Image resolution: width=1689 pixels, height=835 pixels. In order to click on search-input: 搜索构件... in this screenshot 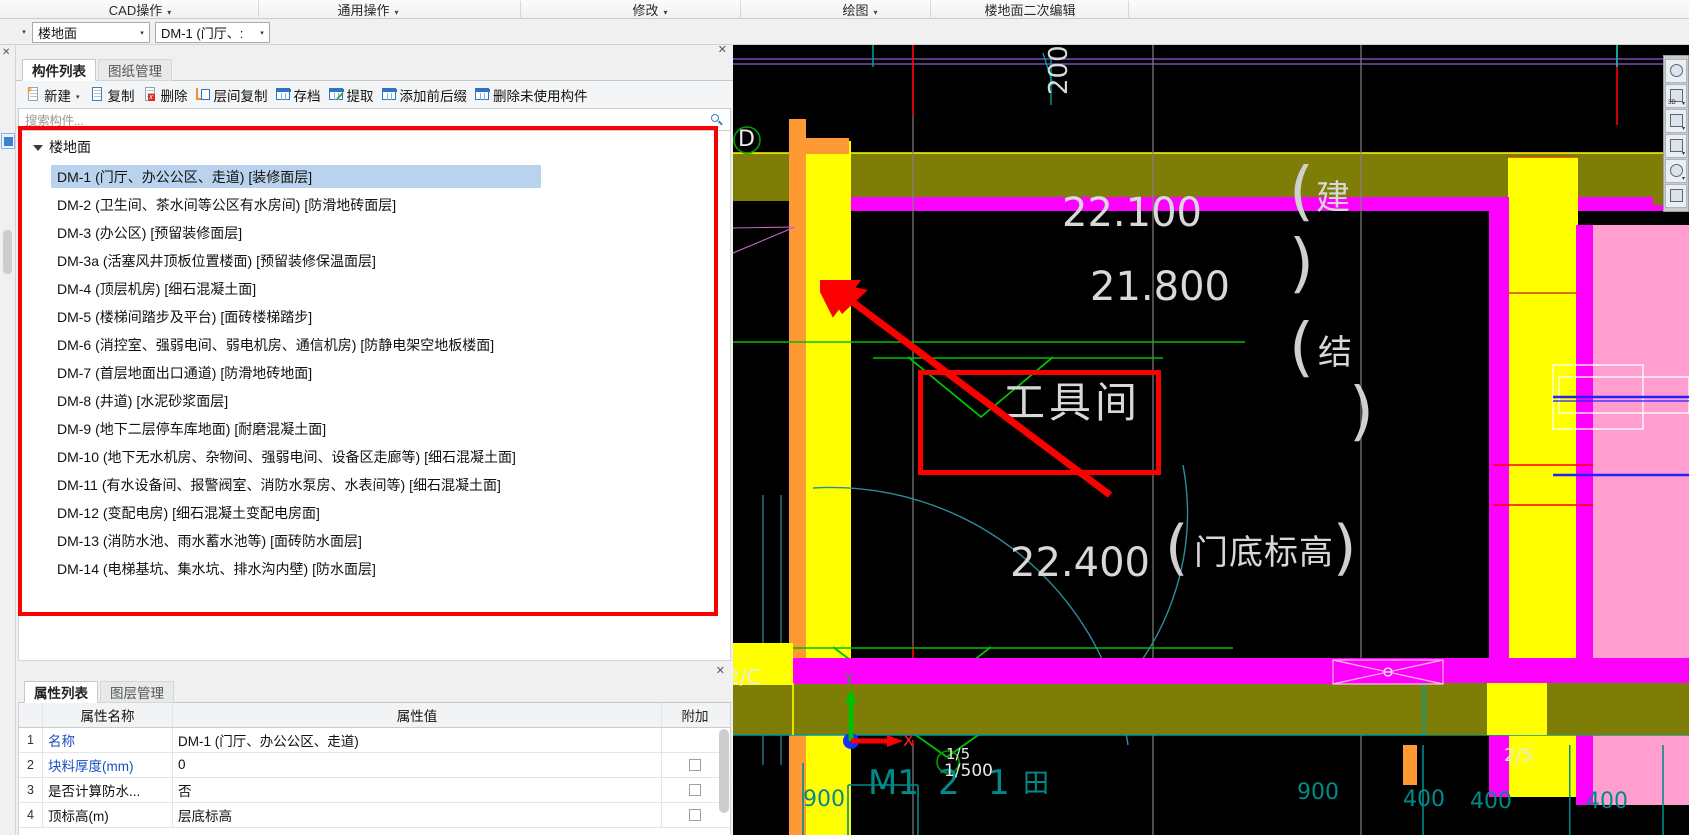, I will do `click(374, 119)`.